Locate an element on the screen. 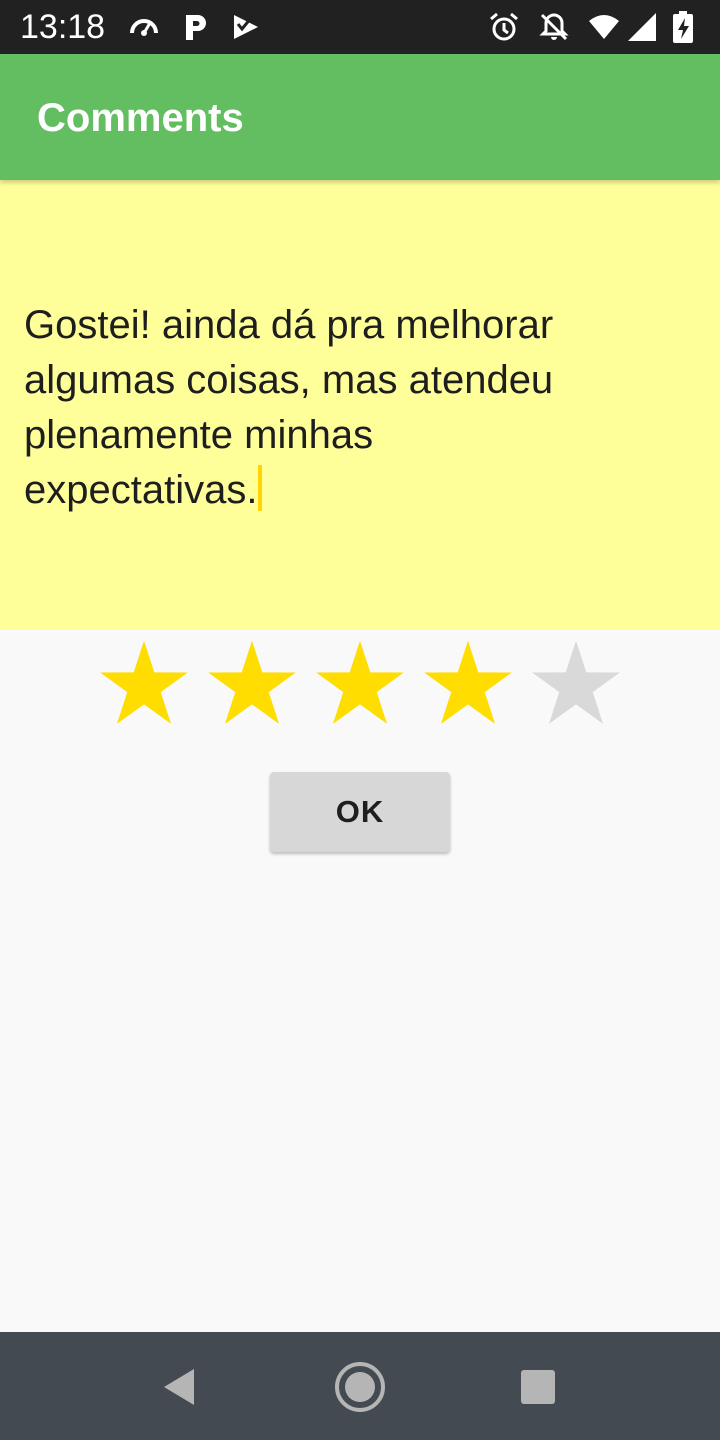  comment-line-last: expectativas. is located at coordinates (364, 490).